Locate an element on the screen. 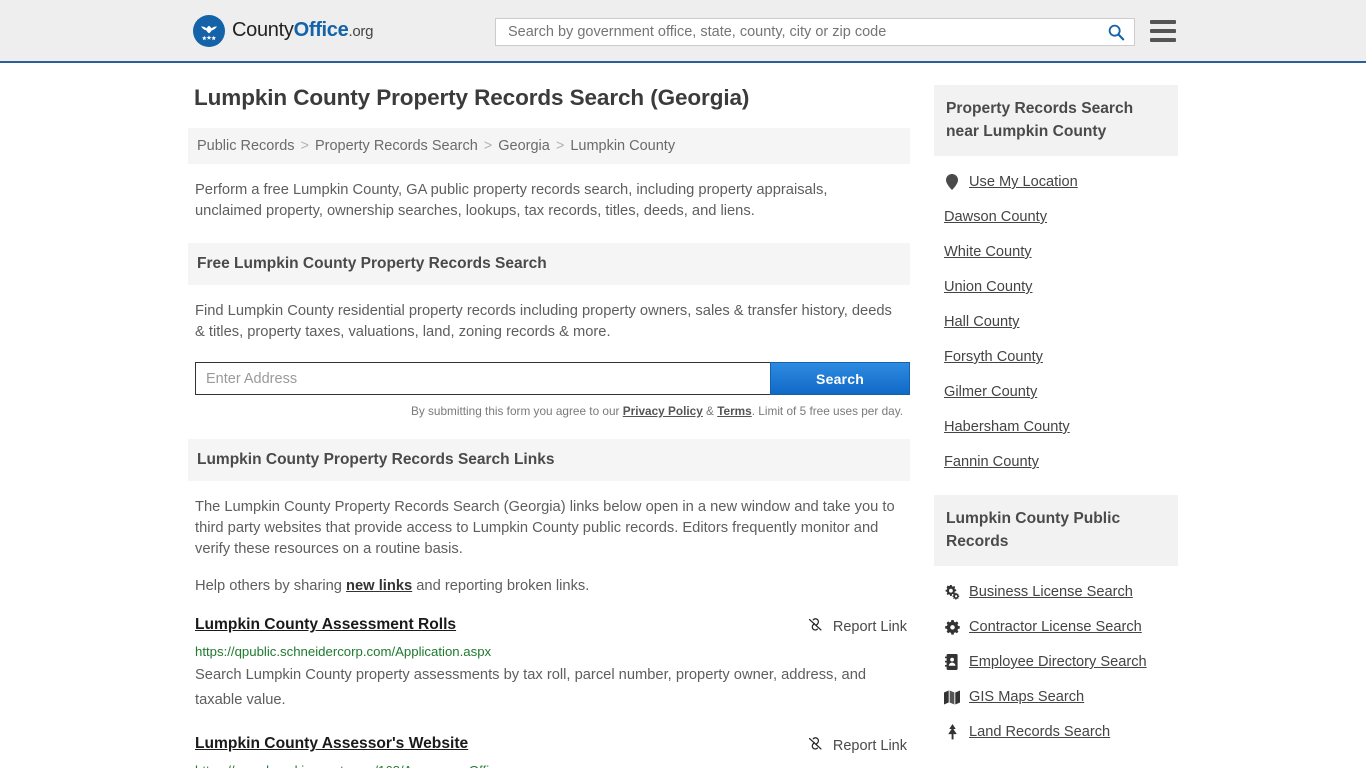 Image resolution: width=1366 pixels, height=768 pixels. sidebar-item-union-county: Union County is located at coordinates (1061, 286).